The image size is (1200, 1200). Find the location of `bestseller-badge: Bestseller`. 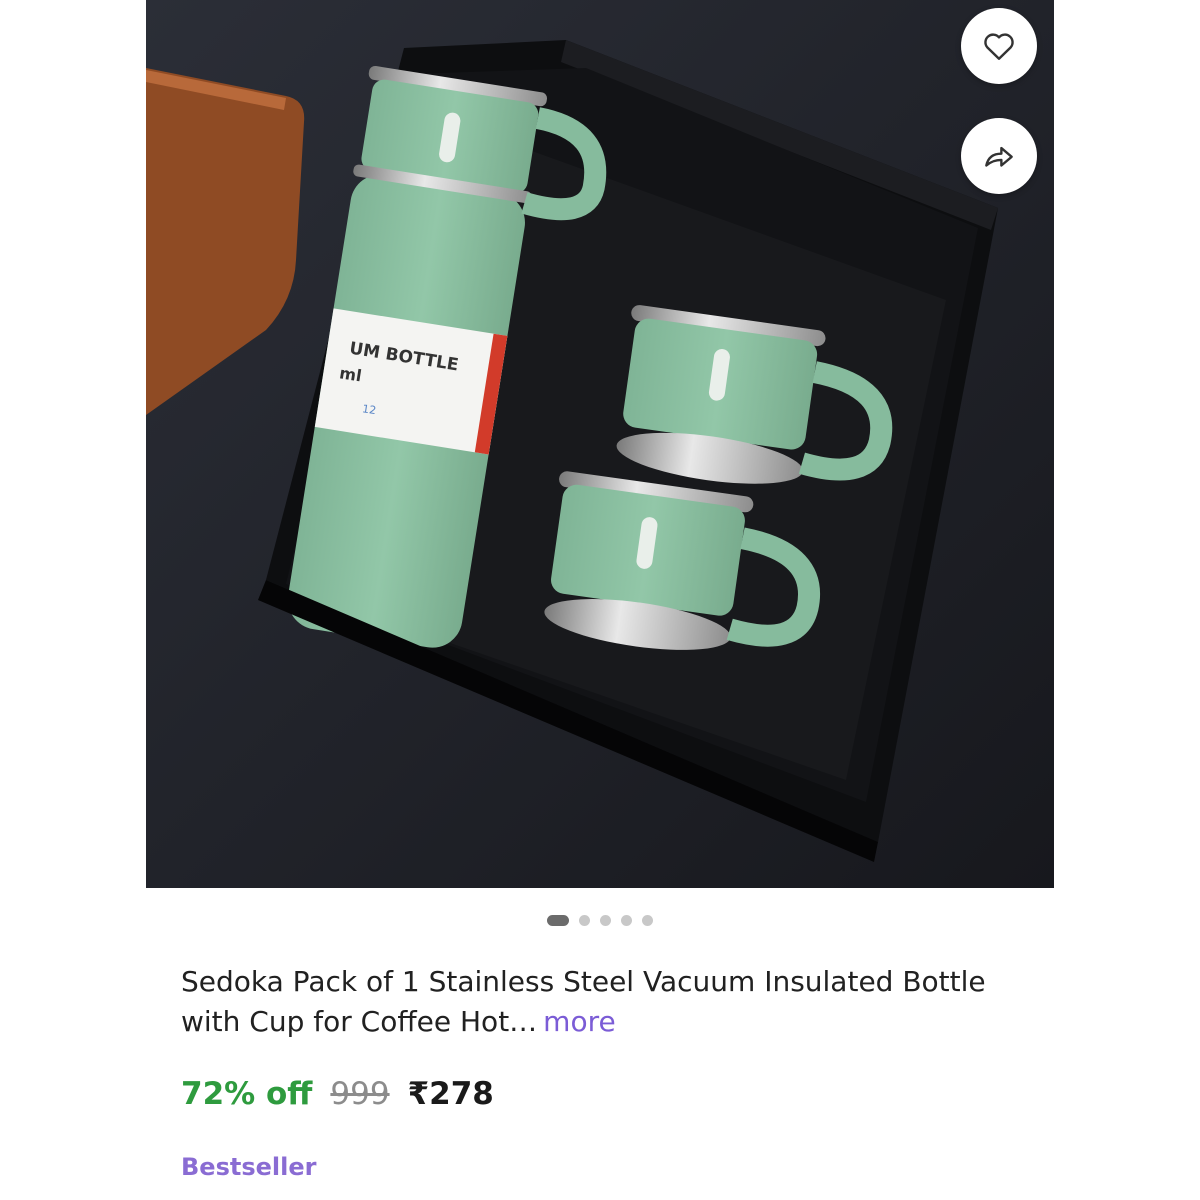

bestseller-badge: Bestseller is located at coordinates (249, 1167).